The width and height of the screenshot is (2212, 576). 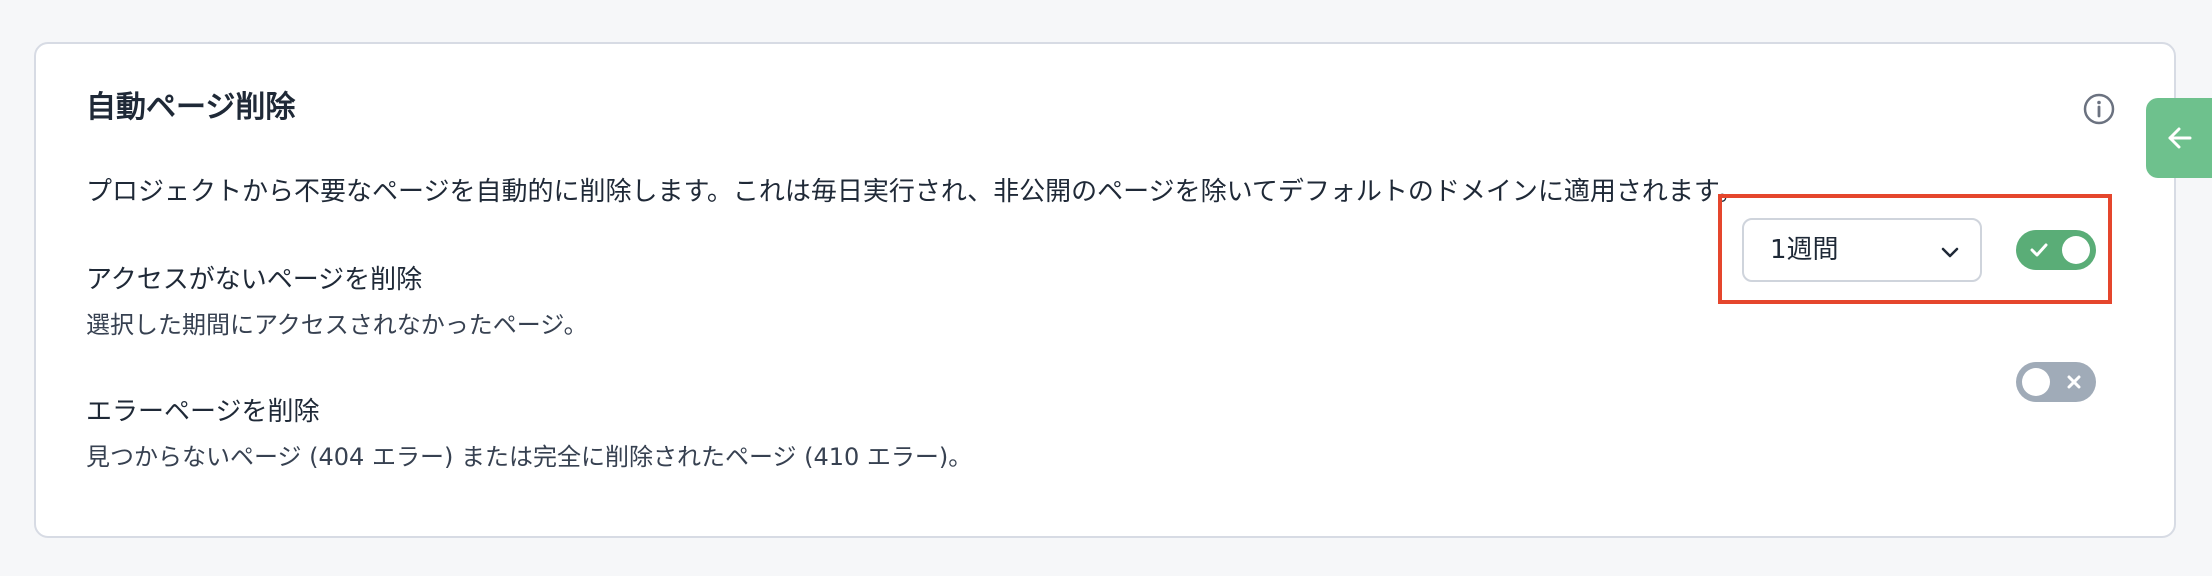 I want to click on section-title: 自動ページ削除, so click(x=191, y=107).